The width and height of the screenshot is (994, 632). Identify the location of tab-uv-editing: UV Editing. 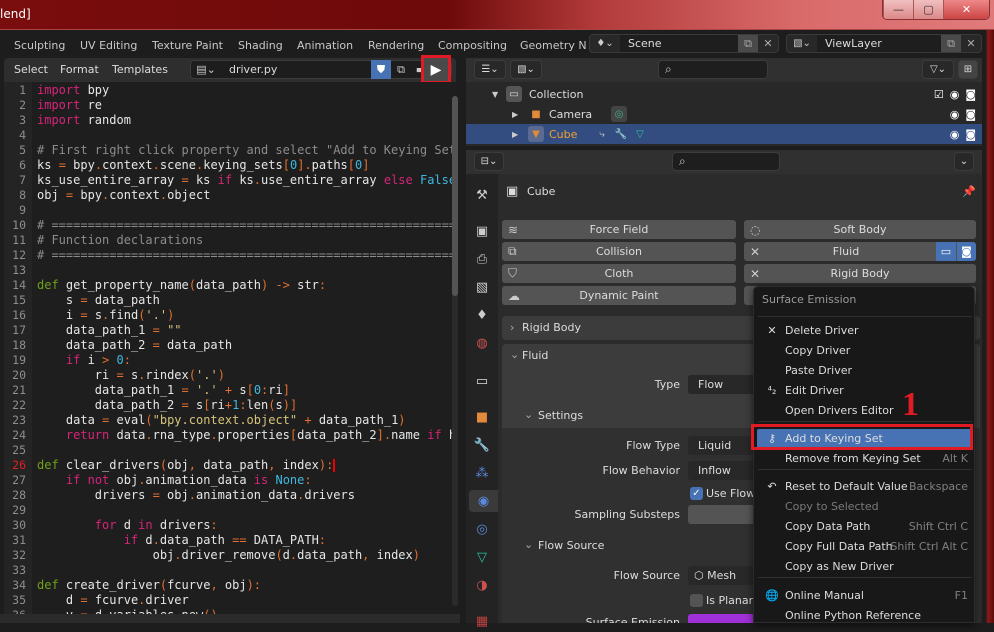
(108, 45).